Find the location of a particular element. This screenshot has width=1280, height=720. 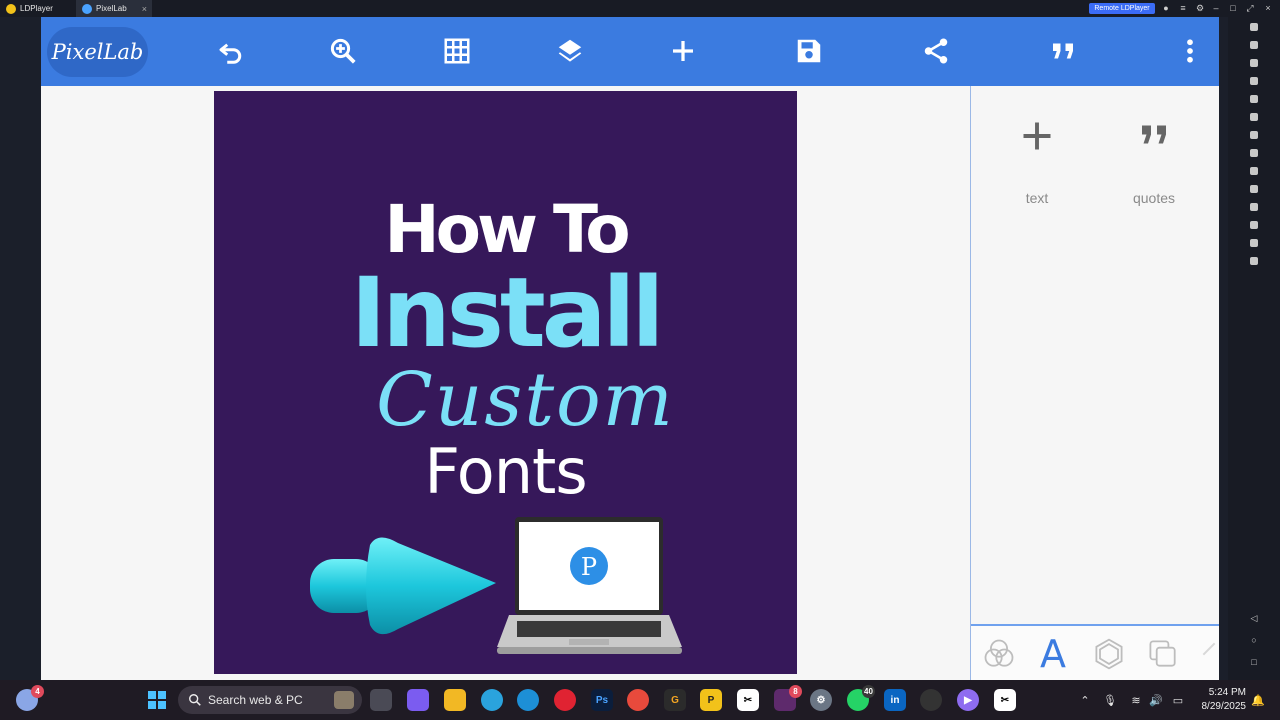

layers-icon is located at coordinates (570, 50).